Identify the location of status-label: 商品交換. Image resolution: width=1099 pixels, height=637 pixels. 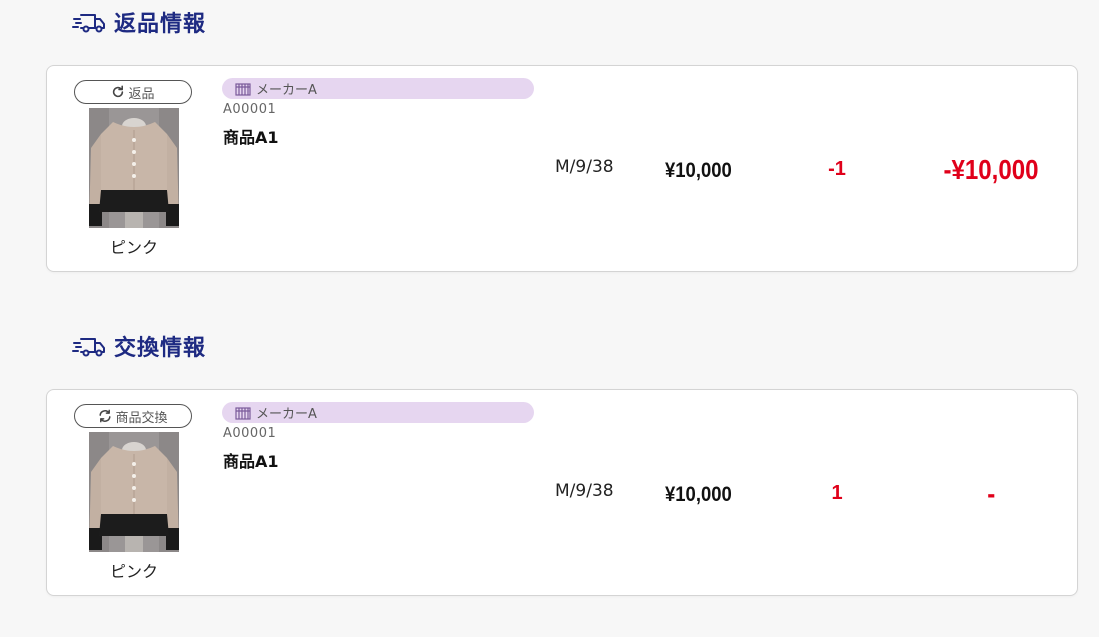
(141, 418).